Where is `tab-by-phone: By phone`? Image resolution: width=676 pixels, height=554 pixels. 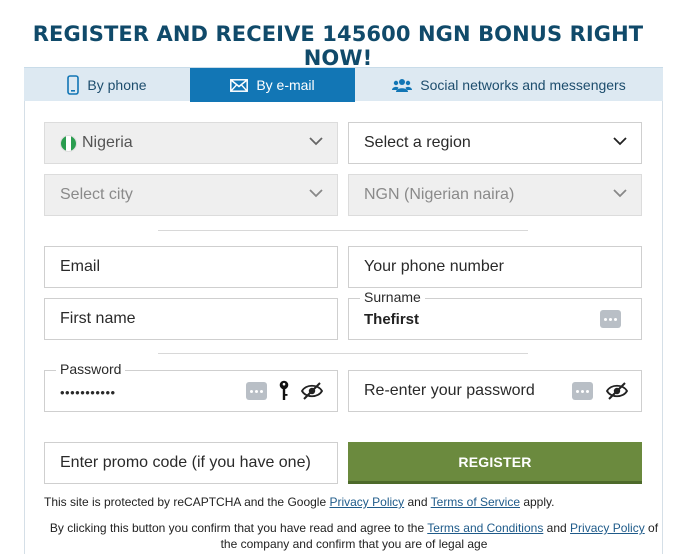
tab-by-phone: By phone is located at coordinates (107, 85).